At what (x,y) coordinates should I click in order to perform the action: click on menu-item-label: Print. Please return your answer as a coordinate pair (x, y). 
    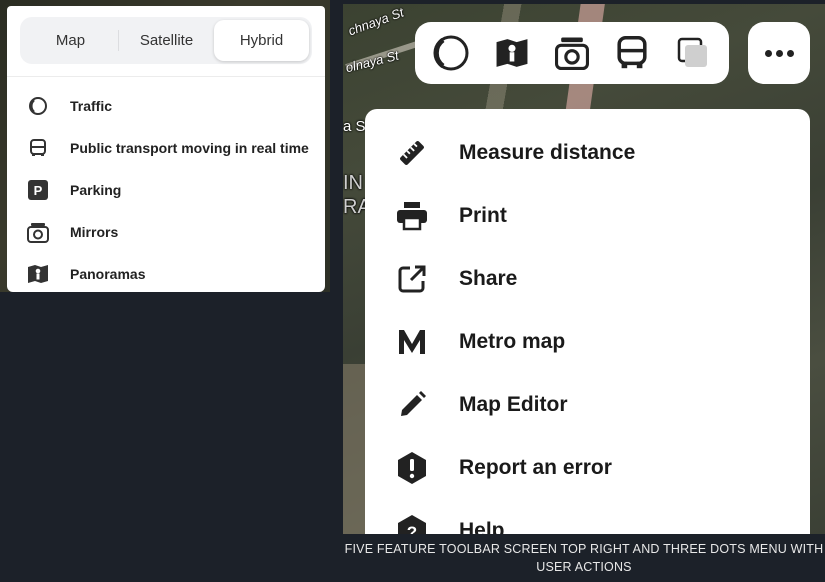
    Looking at the image, I should click on (483, 215).